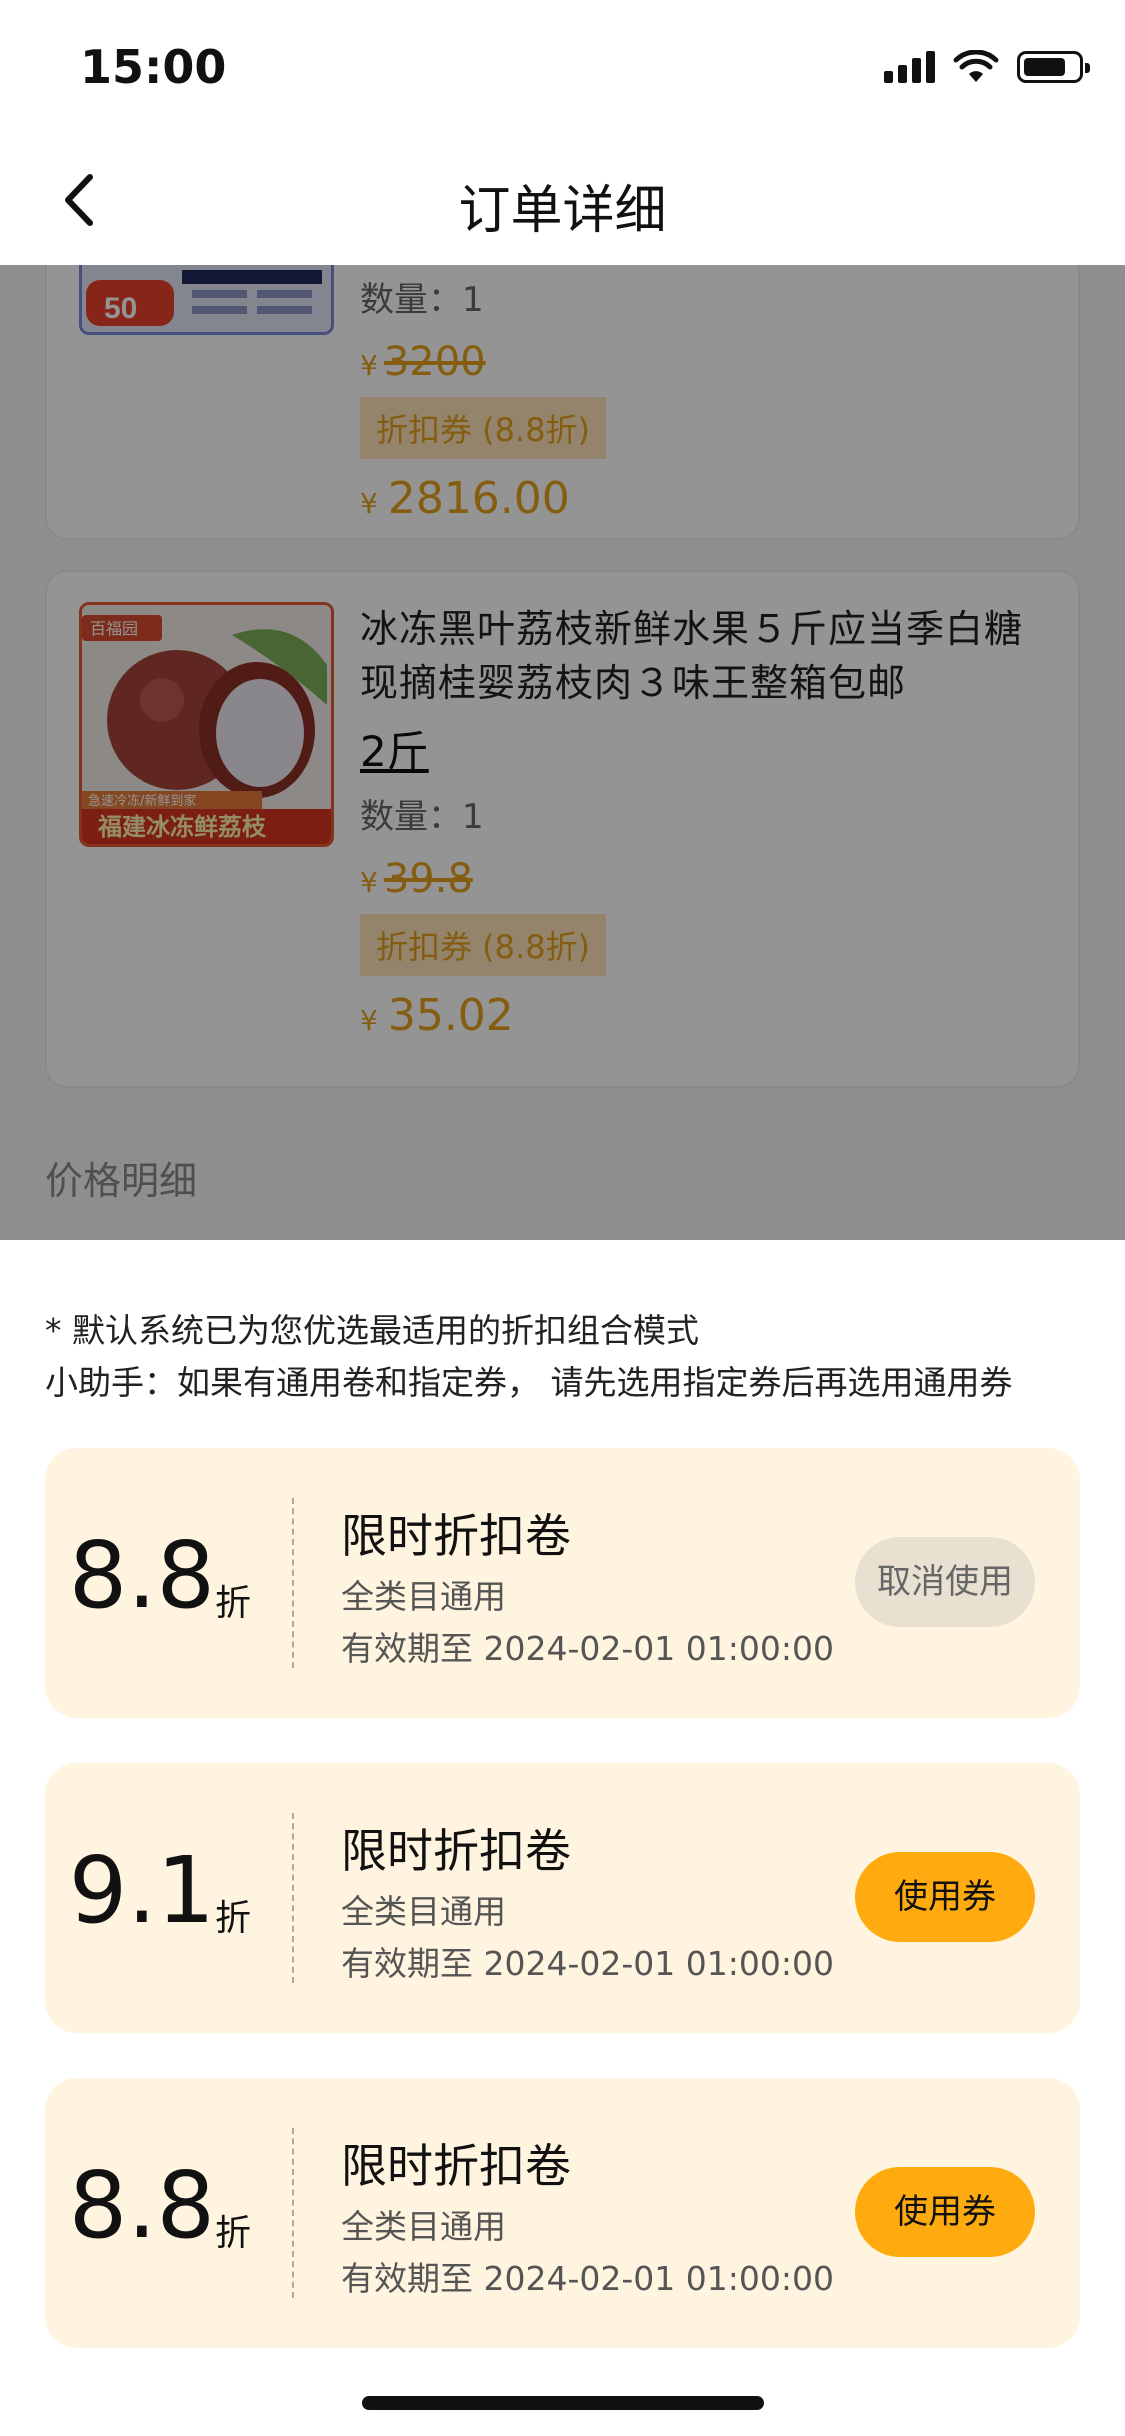 Image resolution: width=1125 pixels, height=2436 pixels. What do you see at coordinates (976, 66) in the screenshot?
I see `wifi-icon` at bounding box center [976, 66].